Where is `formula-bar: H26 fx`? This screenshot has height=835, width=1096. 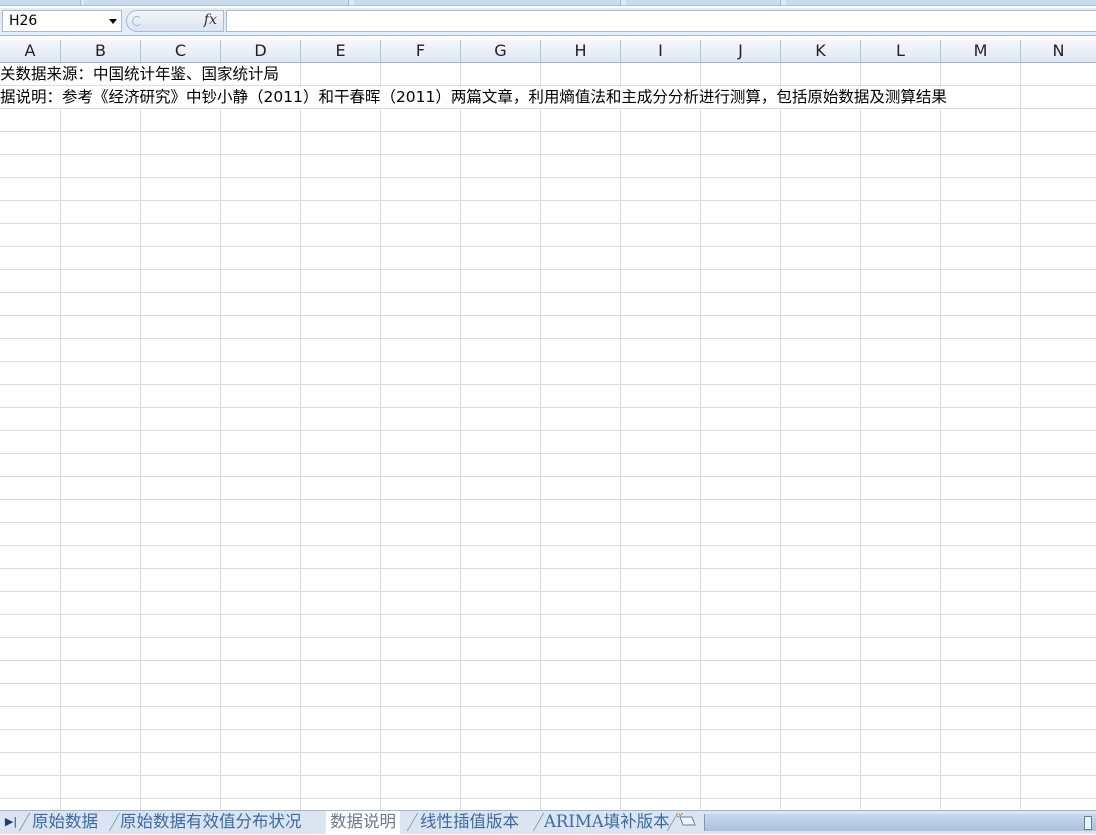 formula-bar: H26 fx is located at coordinates (548, 22).